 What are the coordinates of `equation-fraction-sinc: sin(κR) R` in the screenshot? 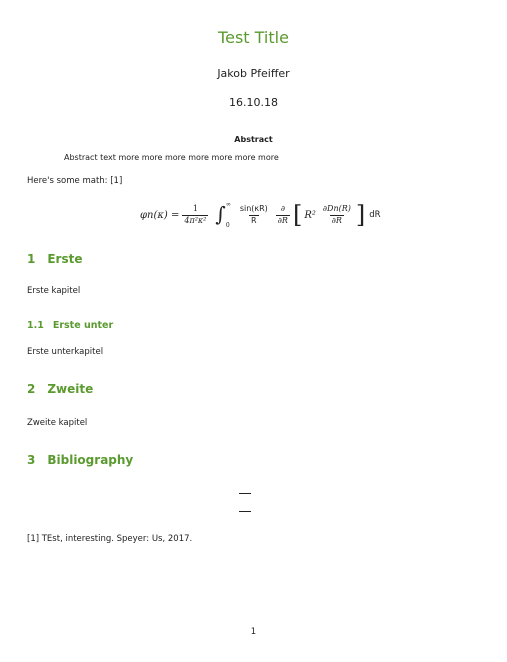 It's located at (253, 214).